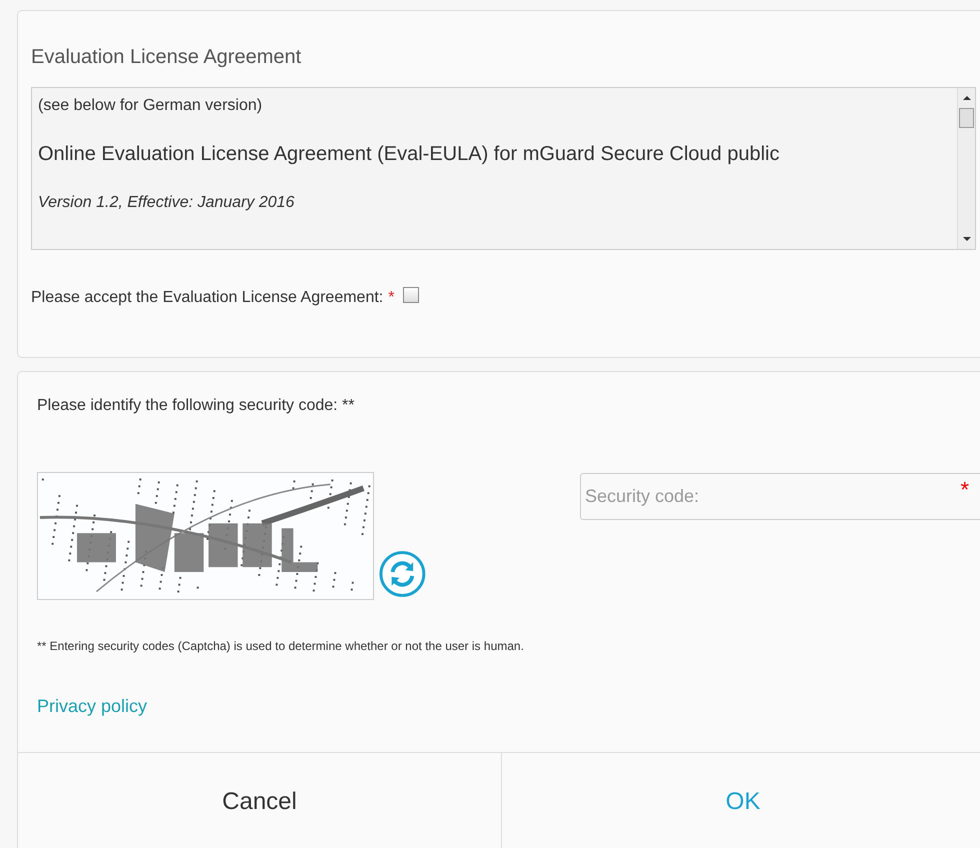 The width and height of the screenshot is (980, 848). Describe the element at coordinates (166, 57) in the screenshot. I see `dialog-title: Evaluation License Agreement` at that location.